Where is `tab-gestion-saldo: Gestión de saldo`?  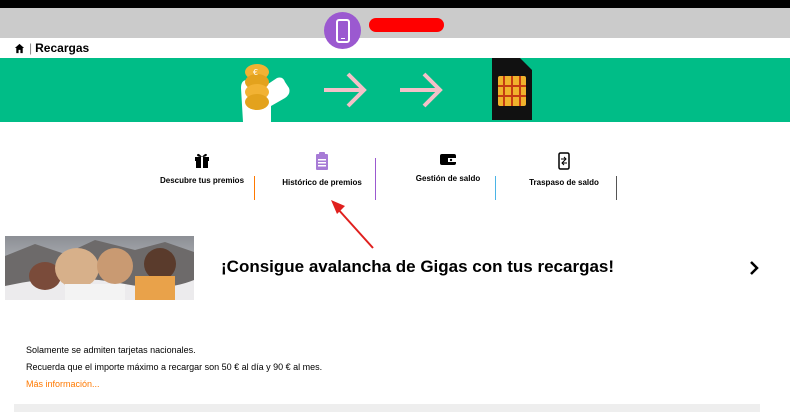
tab-gestion-saldo: Gestión de saldo is located at coordinates (448, 176).